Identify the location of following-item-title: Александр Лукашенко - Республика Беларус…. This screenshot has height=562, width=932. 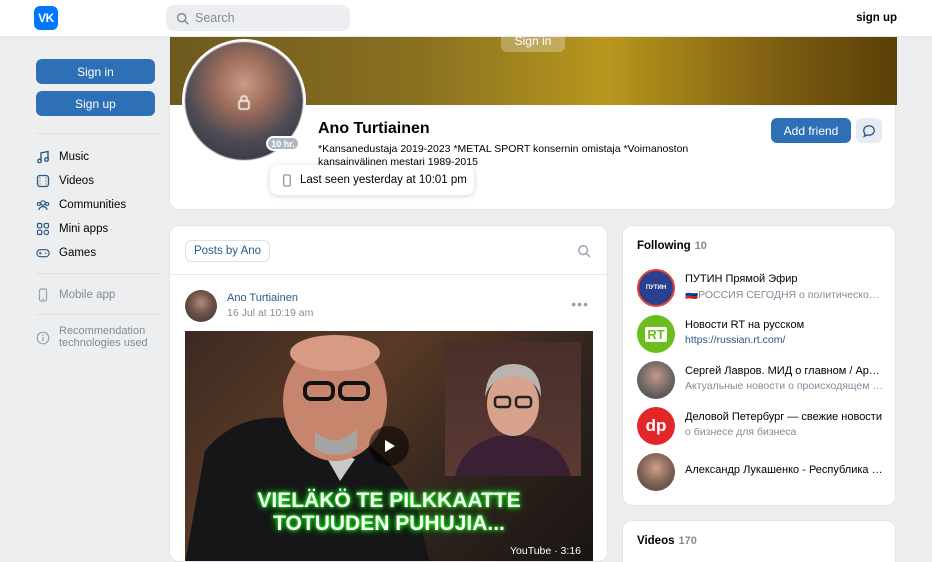
(784, 470).